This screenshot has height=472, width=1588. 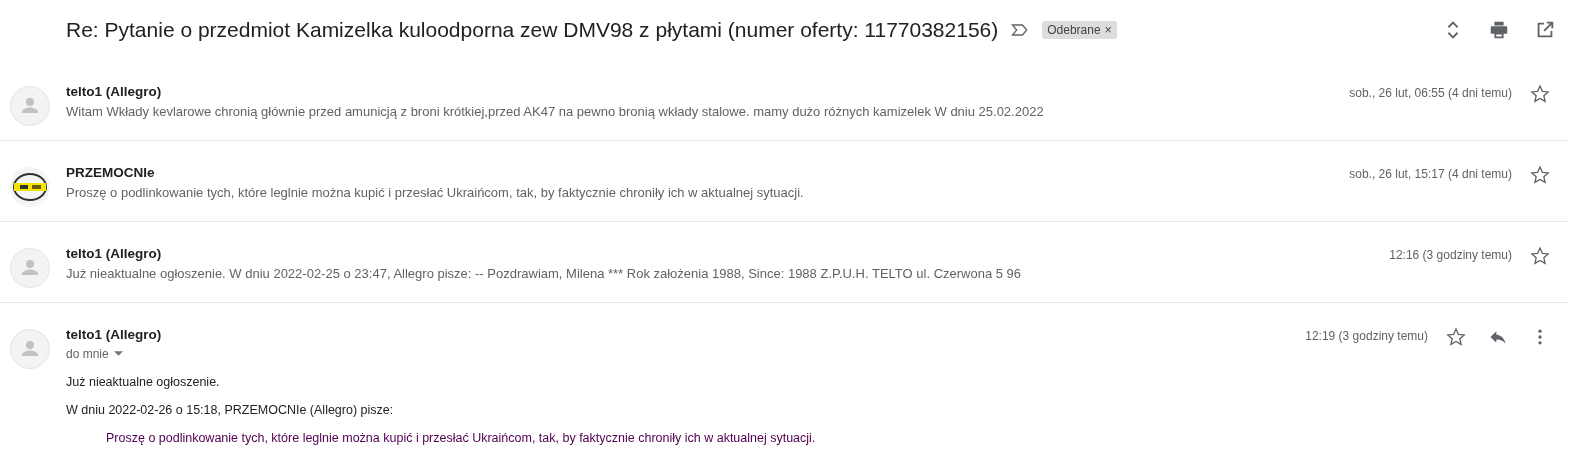 What do you see at coordinates (1499, 30) in the screenshot?
I see `print-icon` at bounding box center [1499, 30].